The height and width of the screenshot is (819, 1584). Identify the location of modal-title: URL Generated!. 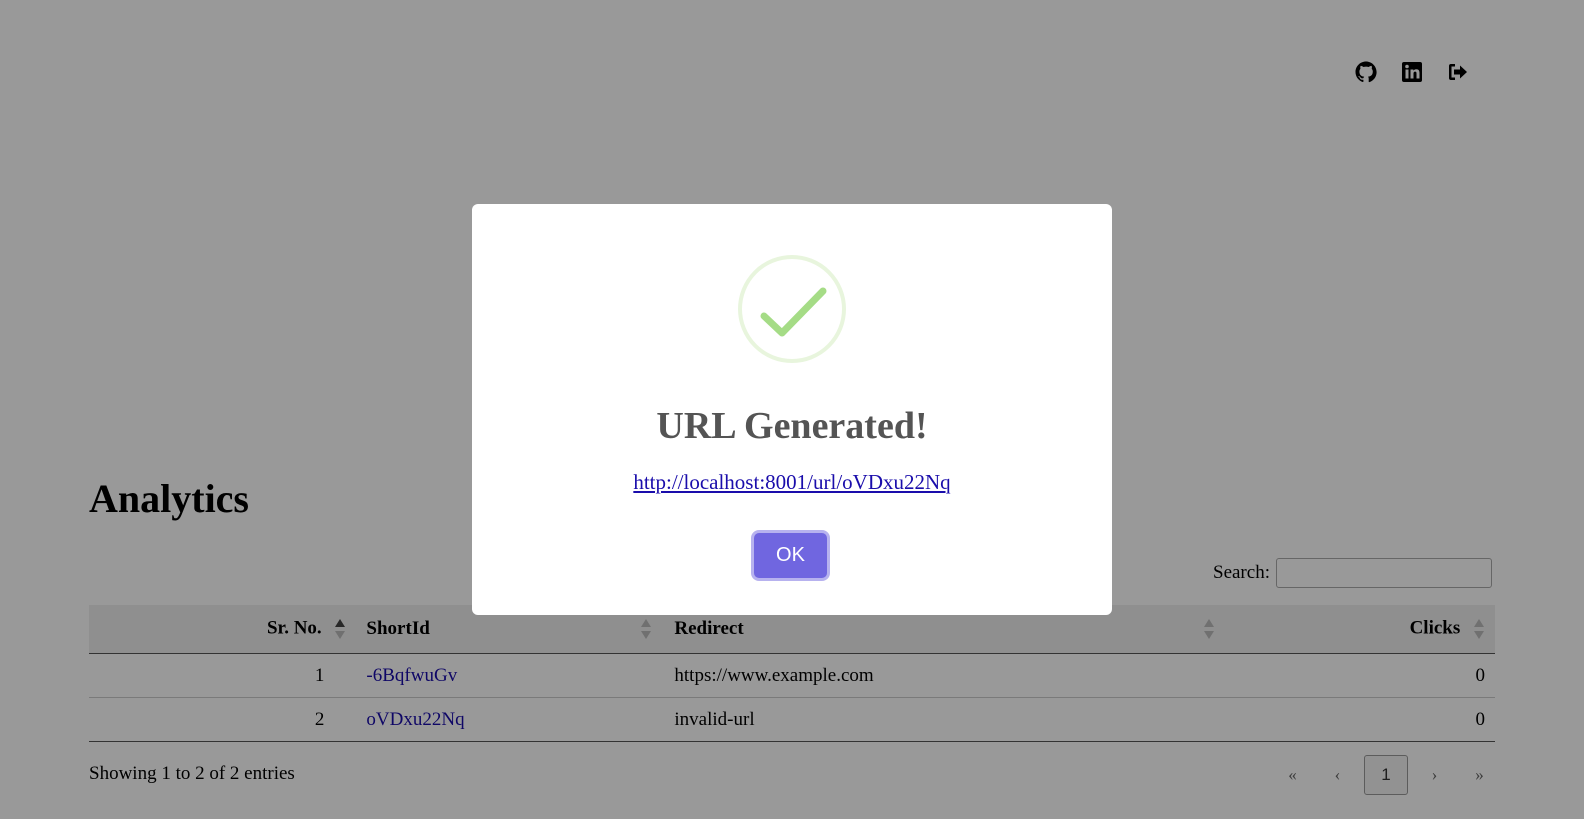
(792, 426).